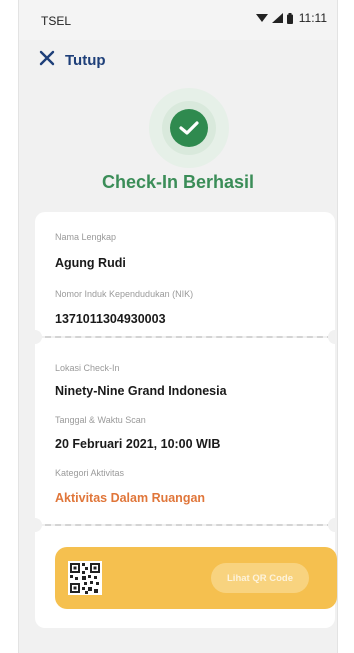 The image size is (354, 653). What do you see at coordinates (261, 18) in the screenshot?
I see `wifi-icon` at bounding box center [261, 18].